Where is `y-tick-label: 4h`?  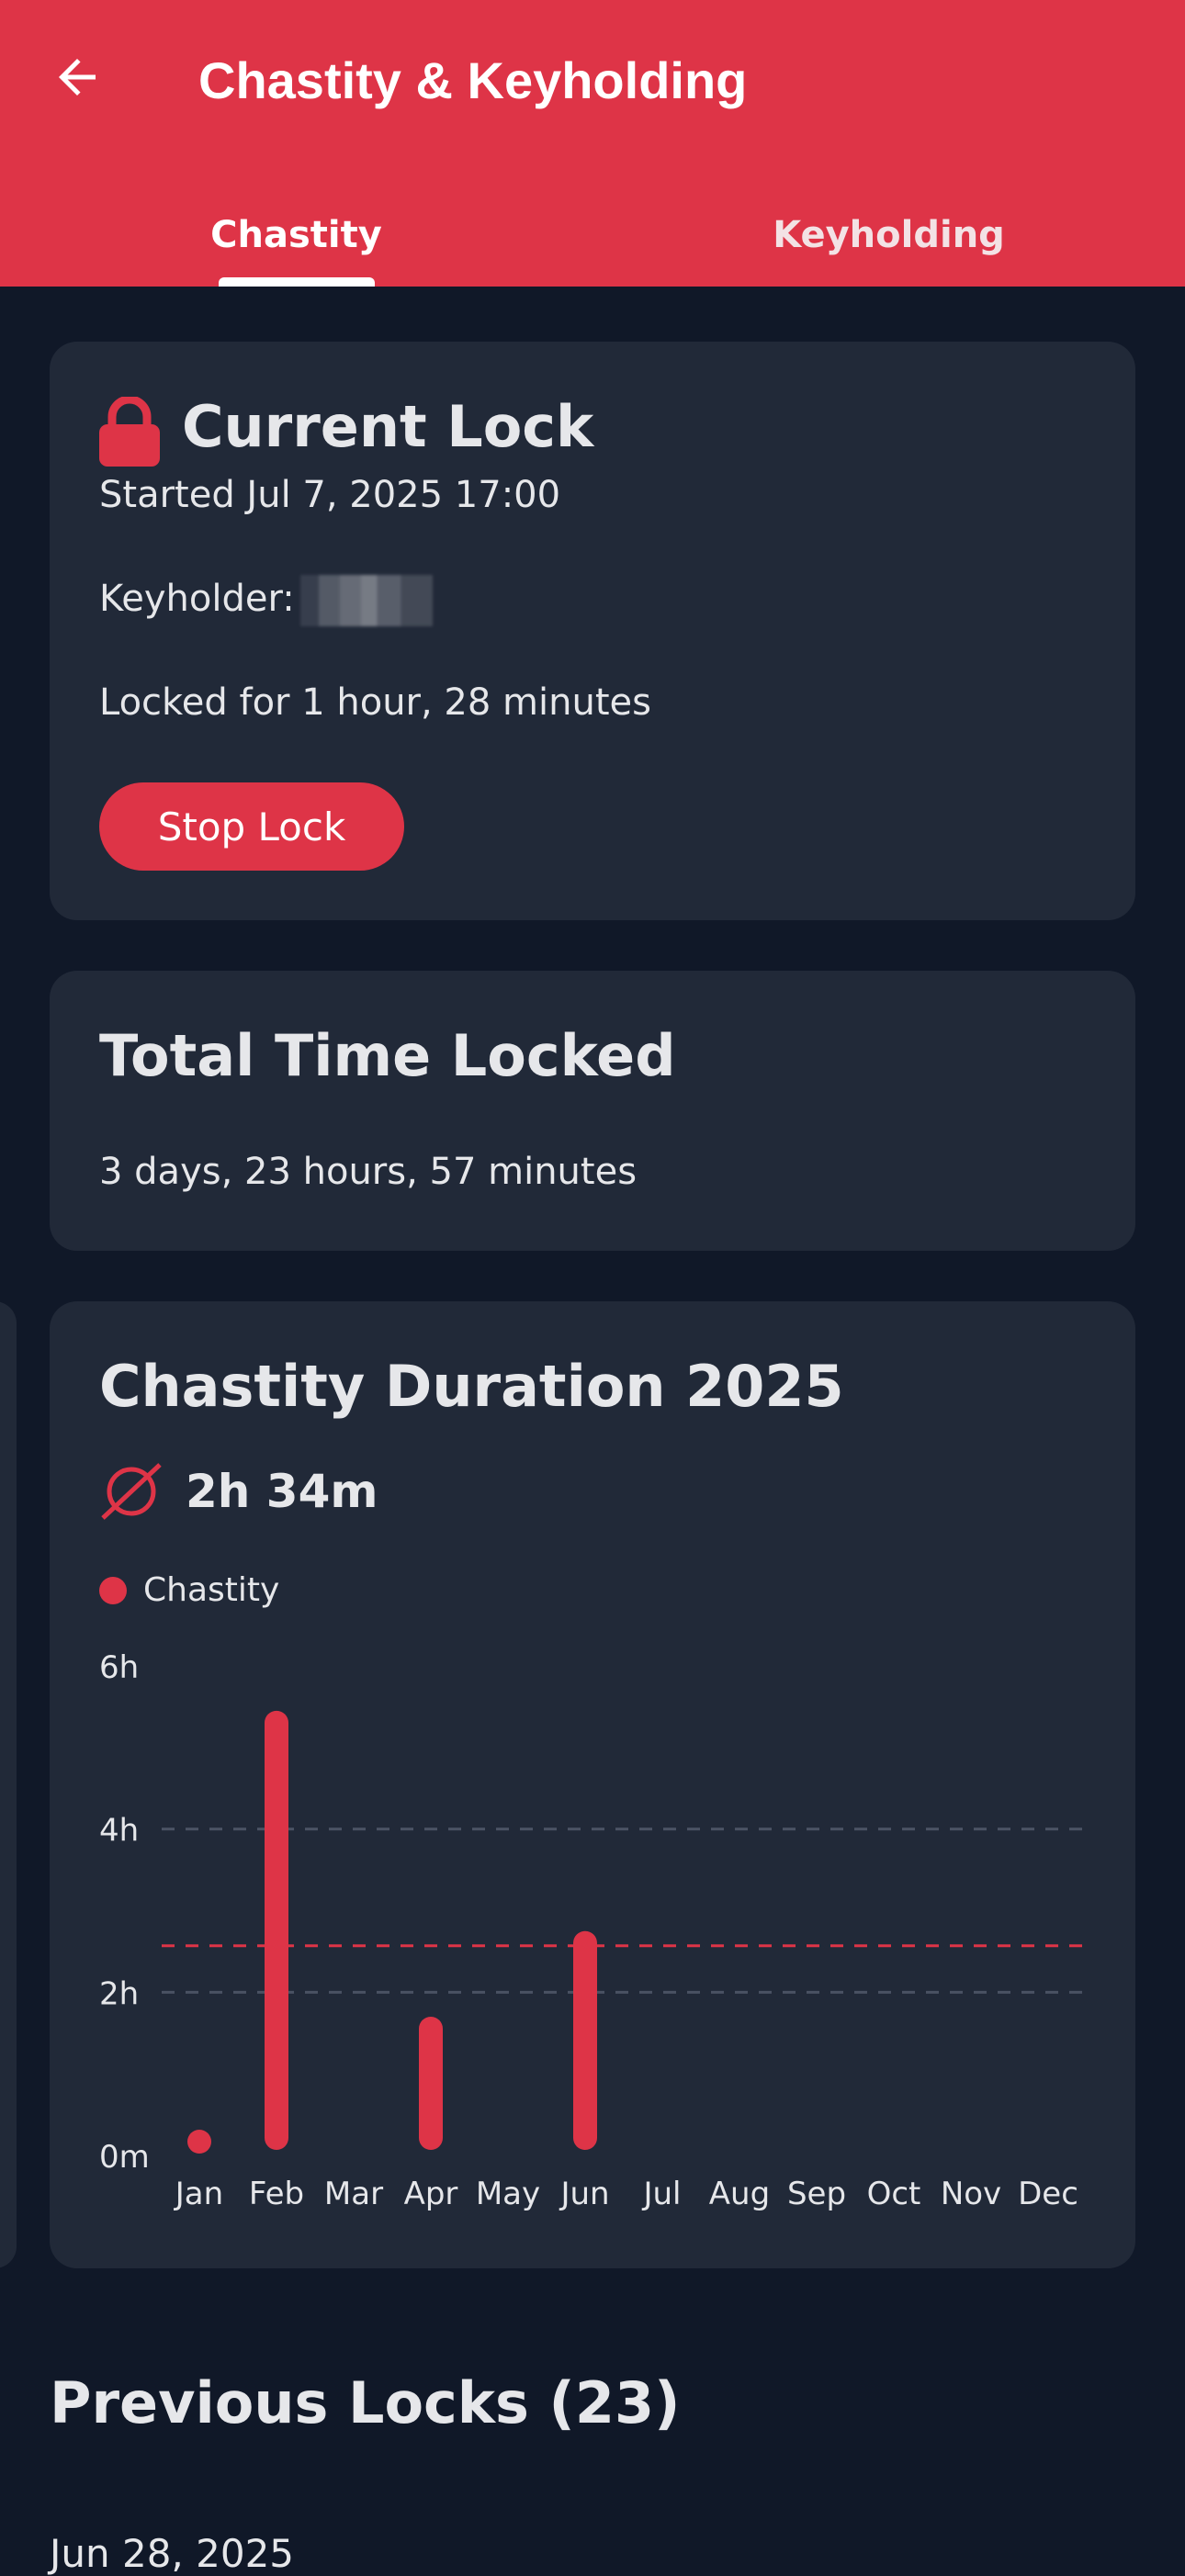 y-tick-label: 4h is located at coordinates (119, 1831).